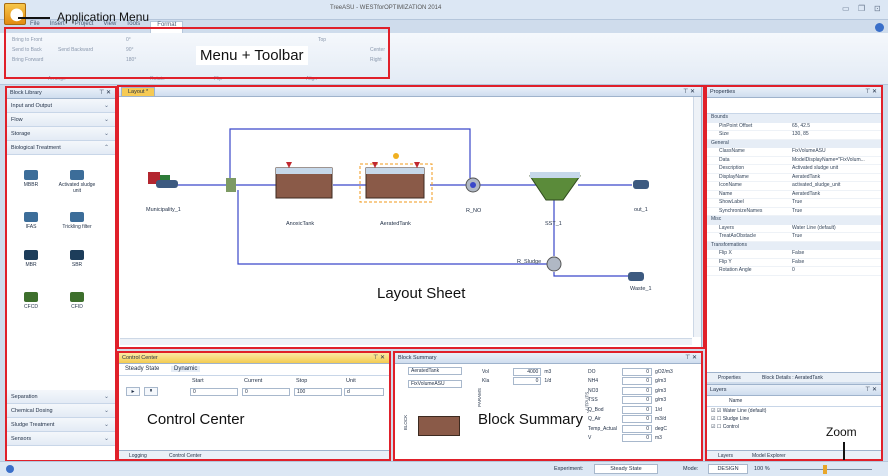 The height and width of the screenshot is (476, 888). What do you see at coordinates (861, 8) in the screenshot?
I see `maximize-icon: ❐` at bounding box center [861, 8].